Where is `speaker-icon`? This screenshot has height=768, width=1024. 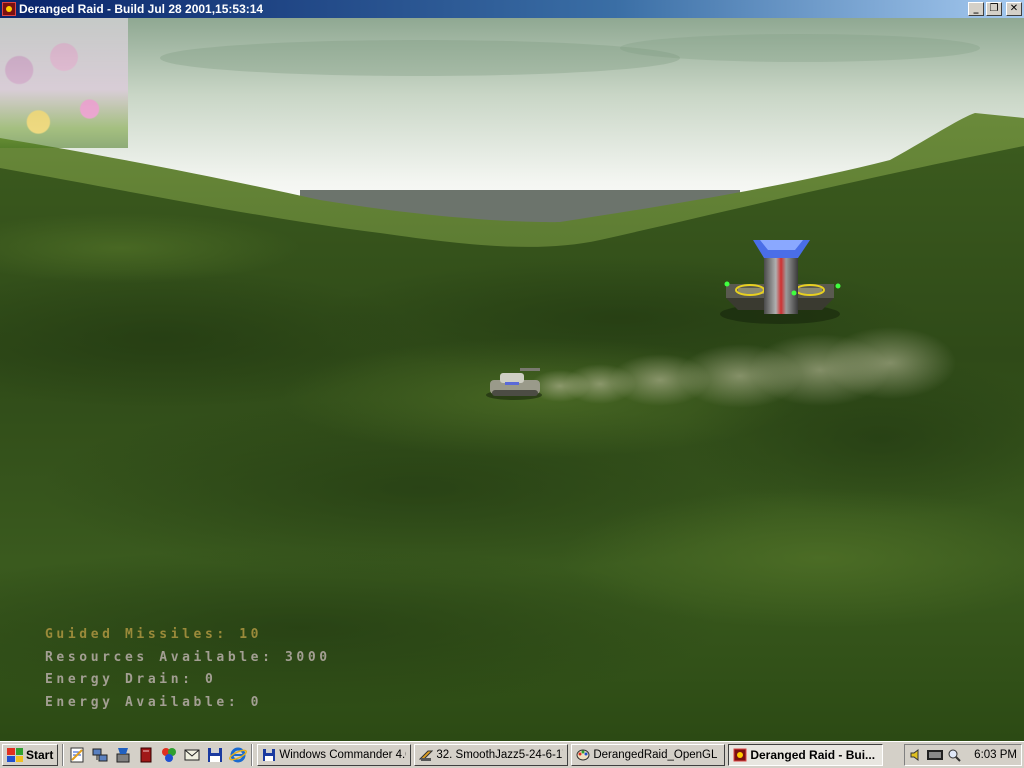 speaker-icon is located at coordinates (916, 755).